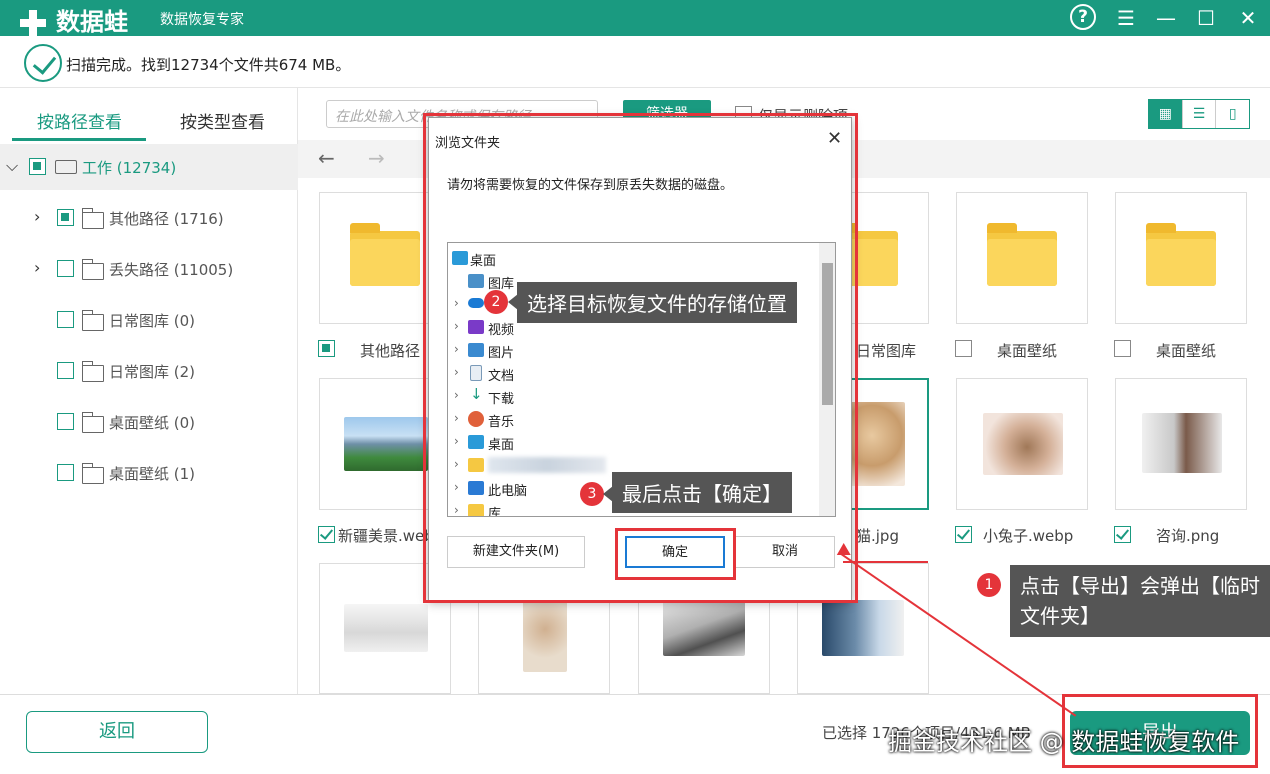  Describe the element at coordinates (1232, 114) in the screenshot. I see `detail-view-icon: ▯` at that location.